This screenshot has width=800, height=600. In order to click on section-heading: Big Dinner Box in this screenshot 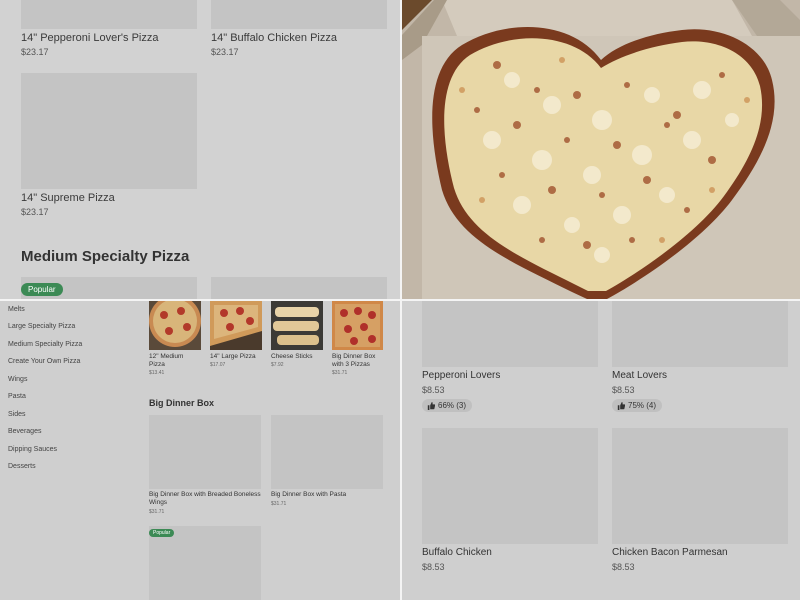, I will do `click(182, 403)`.